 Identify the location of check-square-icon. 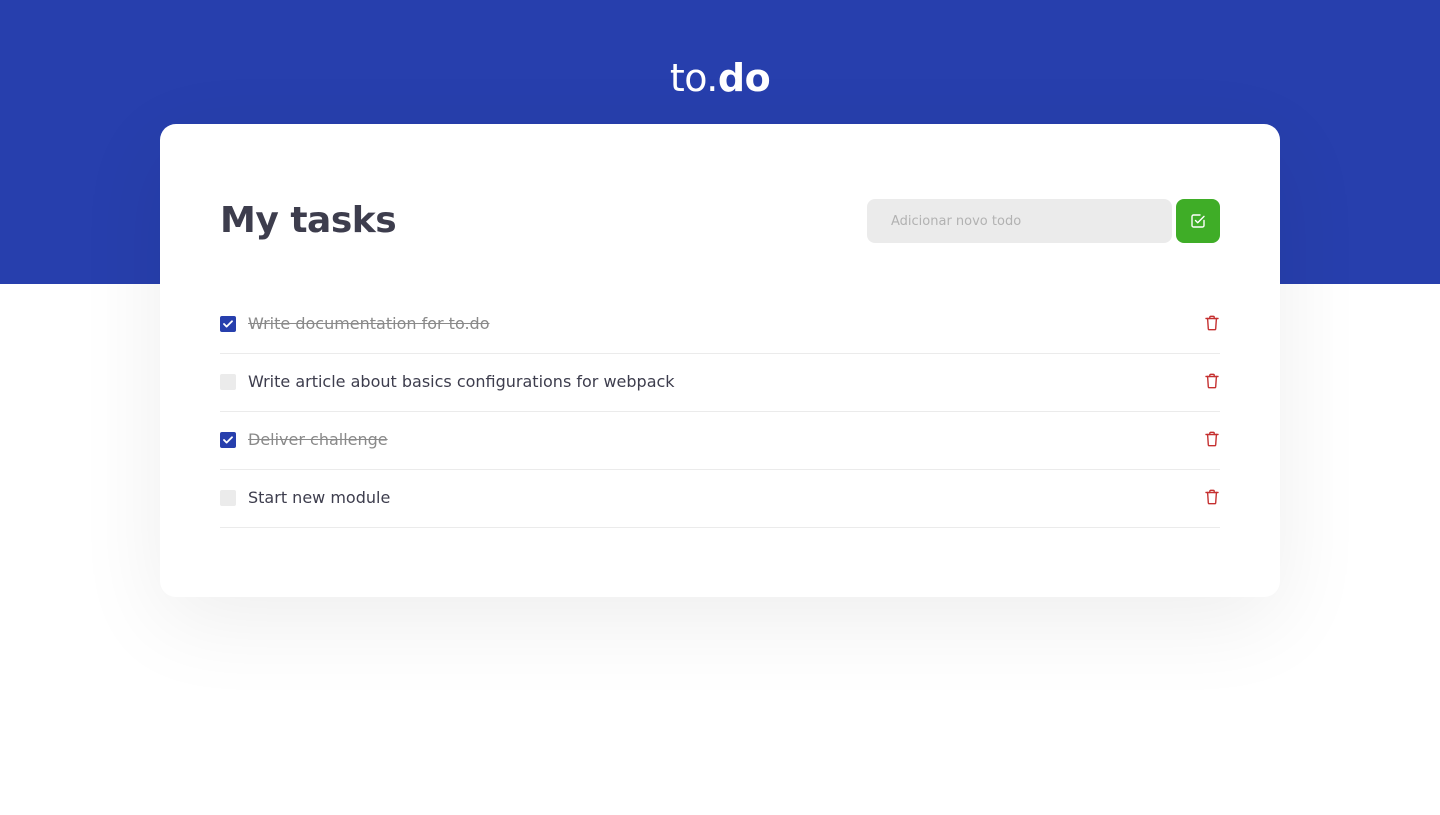
(1198, 221).